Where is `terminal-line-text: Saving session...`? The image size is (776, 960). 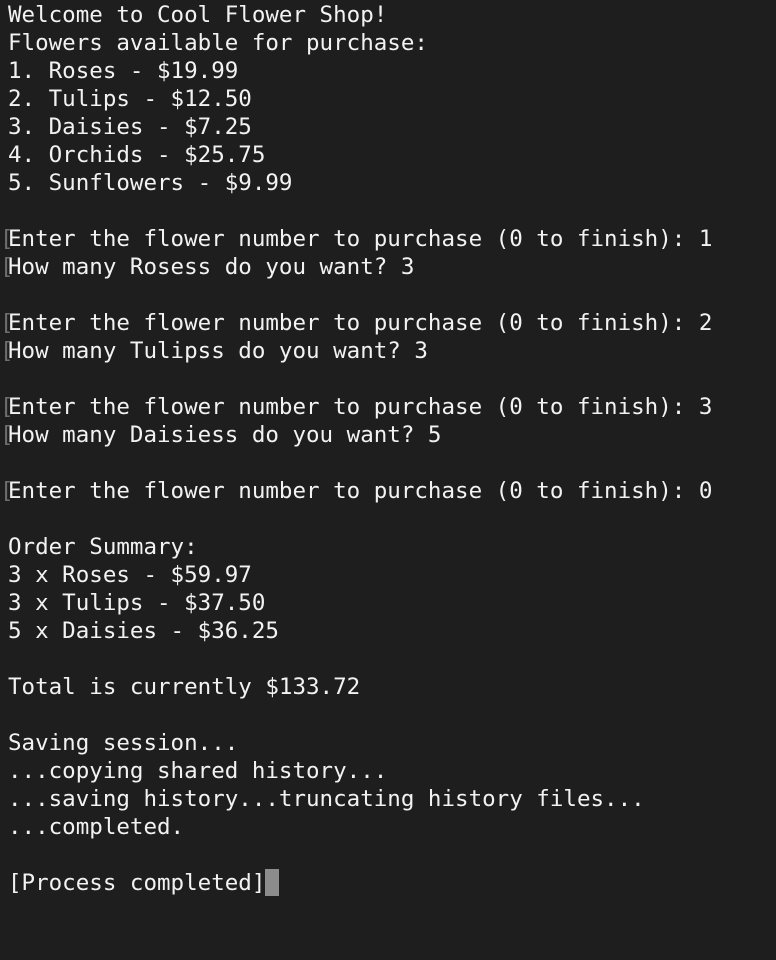
terminal-line-text: Saving session... is located at coordinates (123, 743).